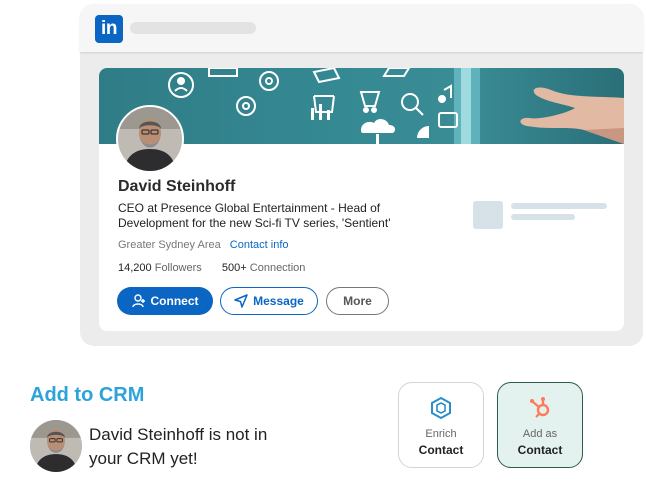 The height and width of the screenshot is (499, 646). What do you see at coordinates (234, 268) in the screenshot?
I see `connections-count: 500+` at bounding box center [234, 268].